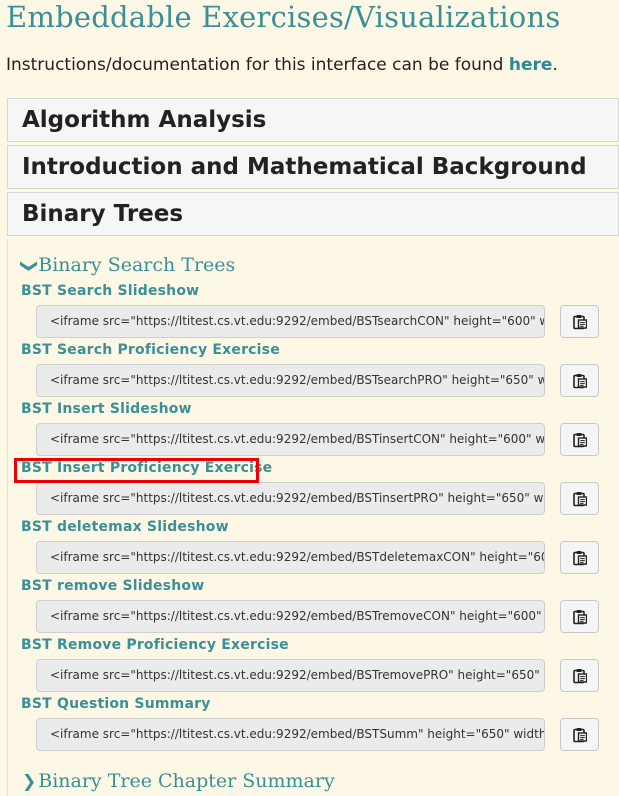  I want to click on exercise-link: BST Remove Proficiency Exercise, so click(155, 645).